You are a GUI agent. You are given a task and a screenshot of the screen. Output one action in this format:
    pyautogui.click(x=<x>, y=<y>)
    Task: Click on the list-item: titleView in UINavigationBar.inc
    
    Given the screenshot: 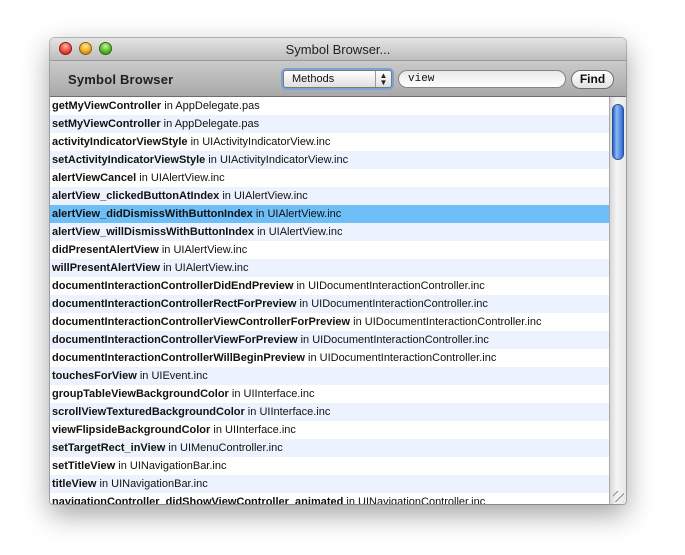 What is the action you would take?
    pyautogui.click(x=329, y=484)
    